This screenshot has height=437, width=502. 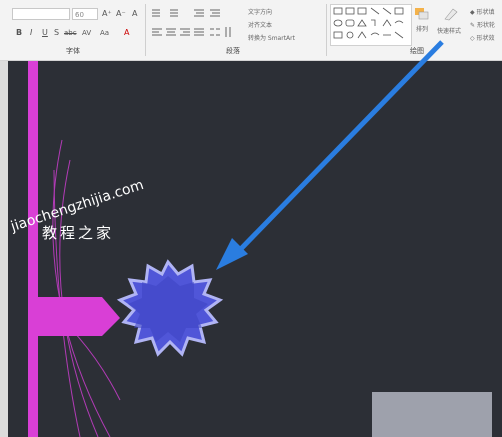 I want to click on decorative-curves, so click(x=80, y=288).